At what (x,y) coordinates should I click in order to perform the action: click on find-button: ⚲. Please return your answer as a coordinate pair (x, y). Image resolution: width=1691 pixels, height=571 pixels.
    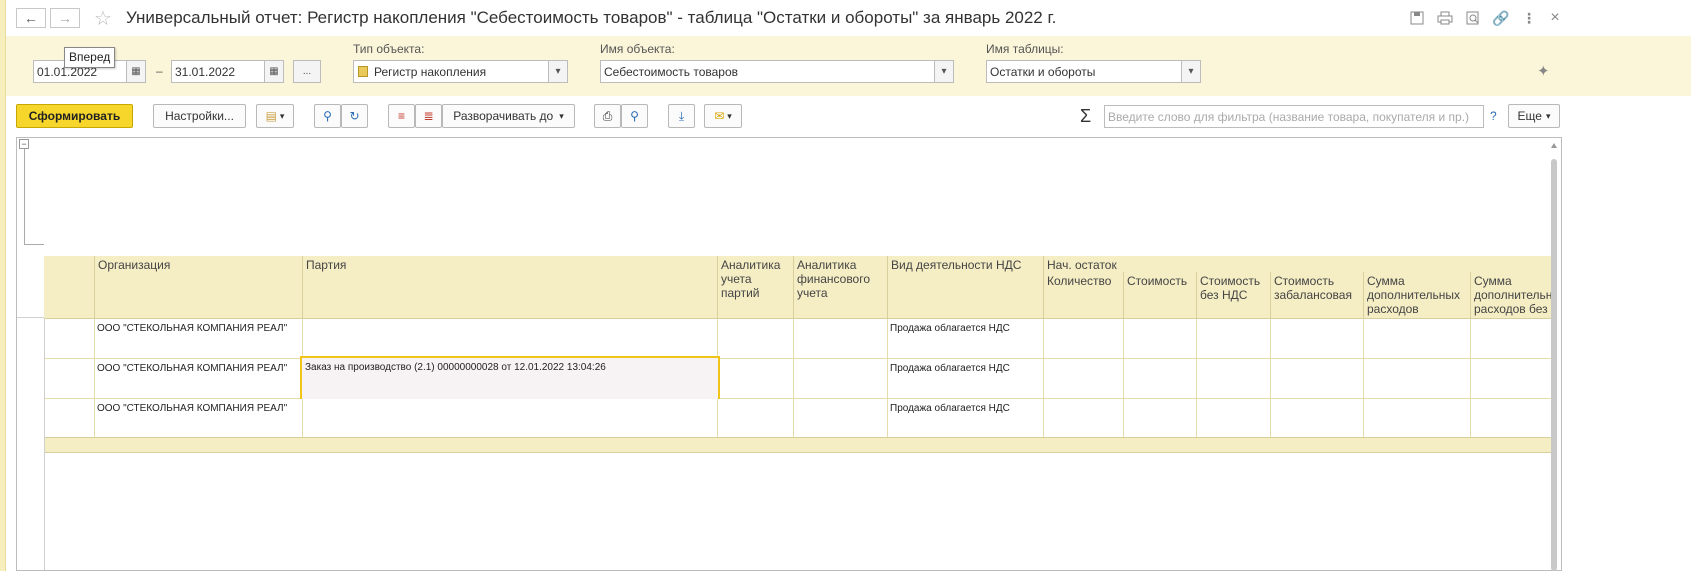
    Looking at the image, I should click on (327, 116).